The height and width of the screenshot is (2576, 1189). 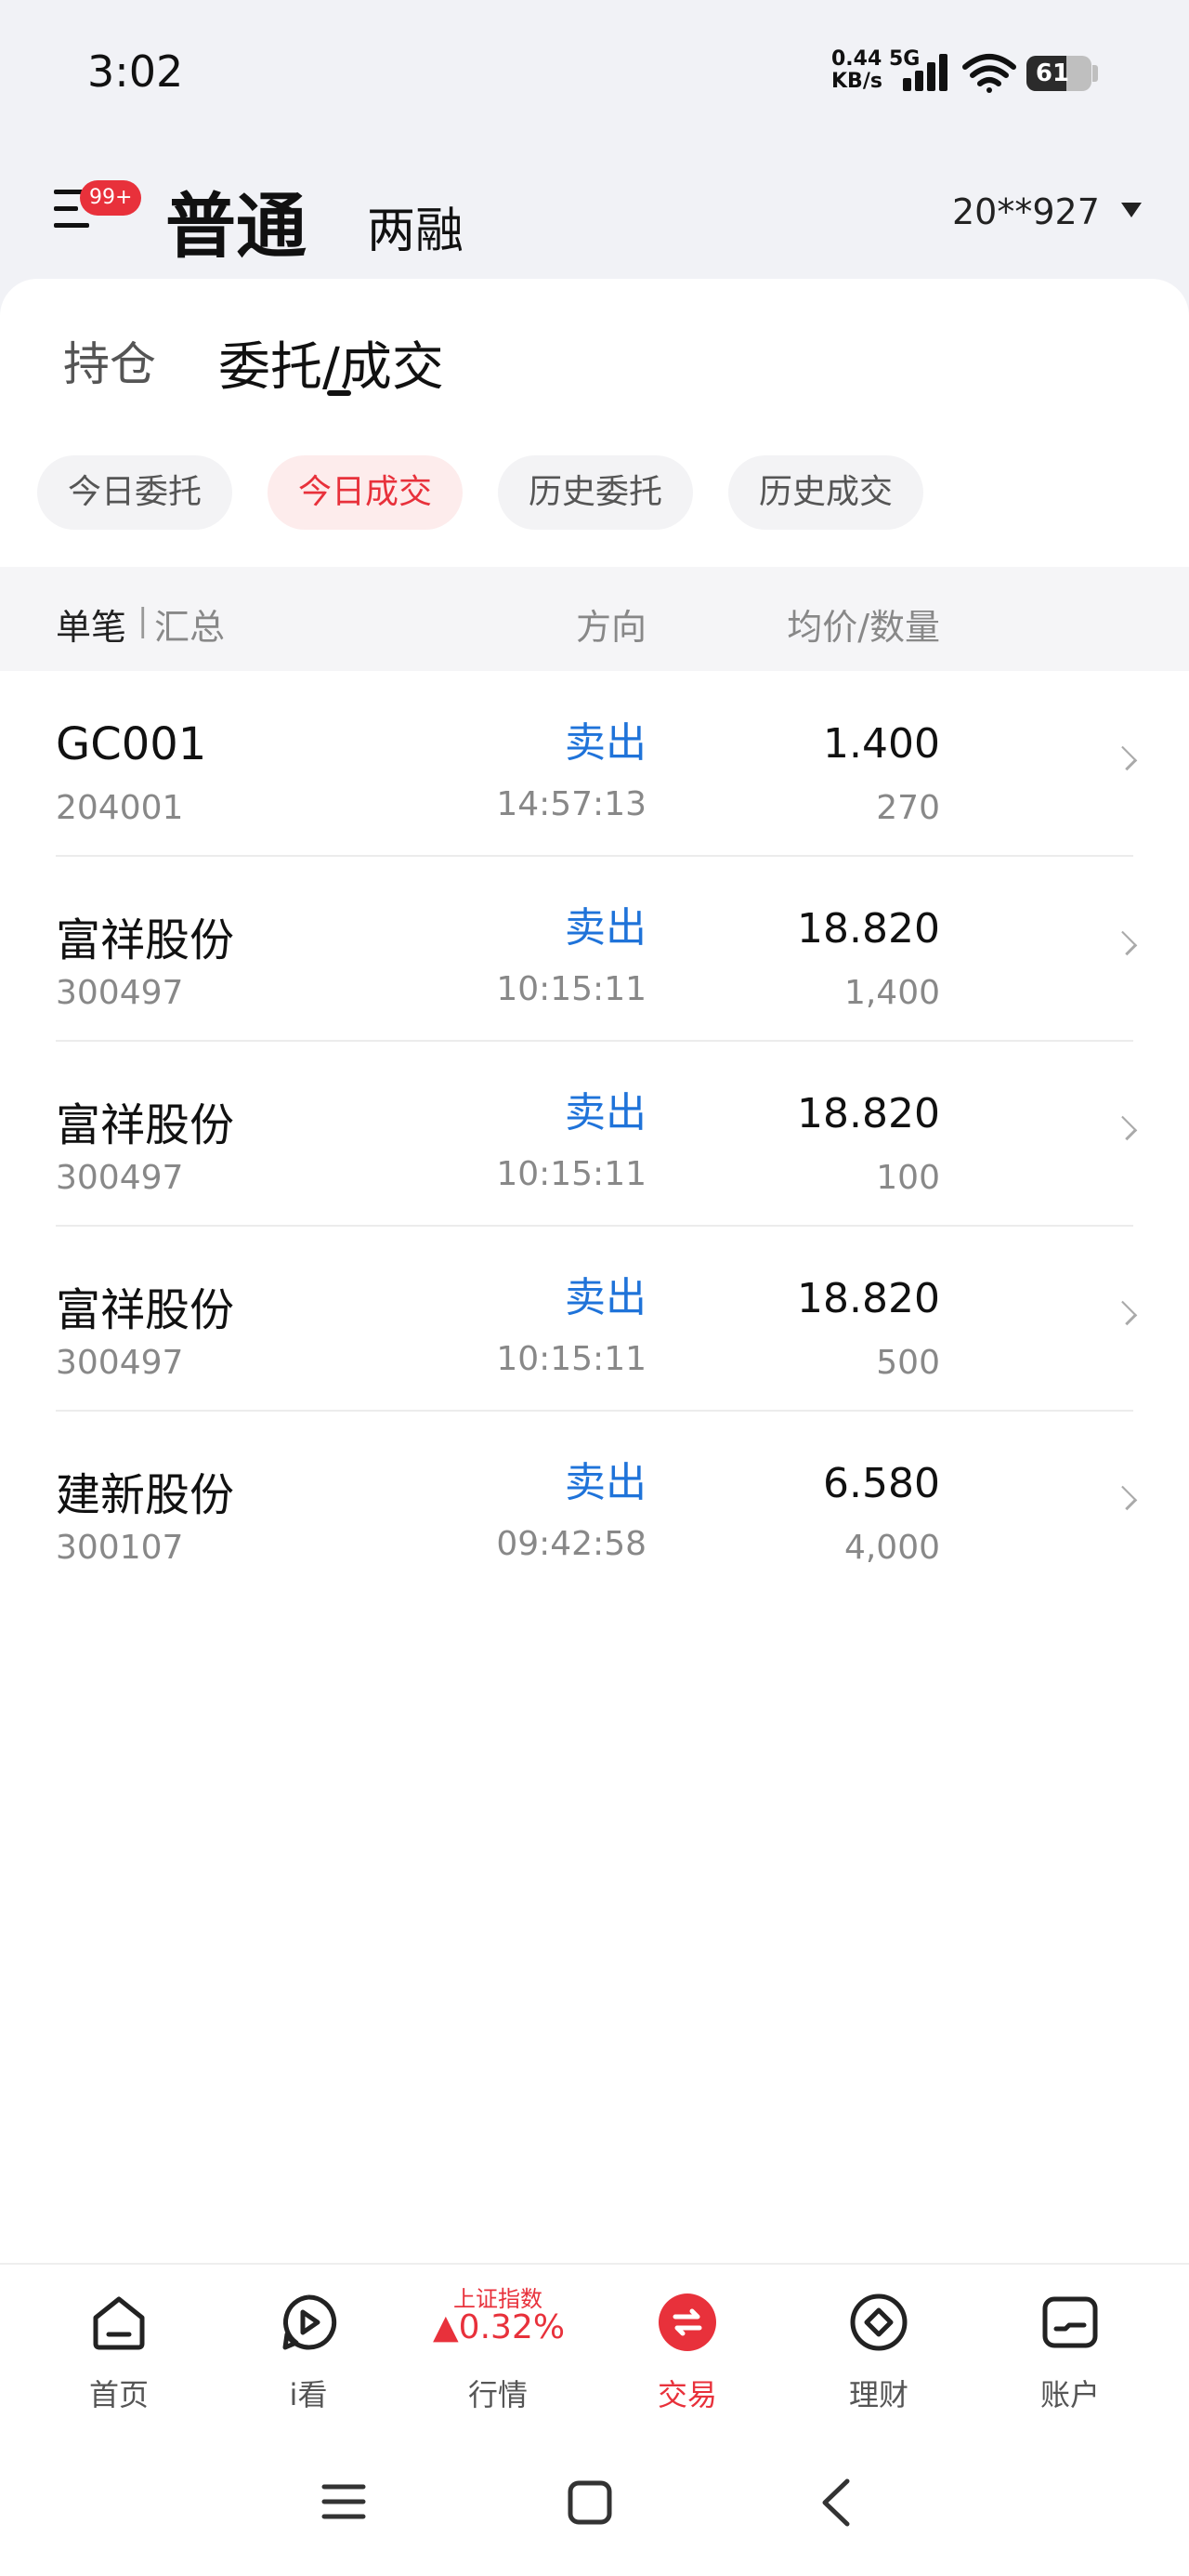 What do you see at coordinates (135, 492) in the screenshot?
I see `filter-today-orders: 今日委托` at bounding box center [135, 492].